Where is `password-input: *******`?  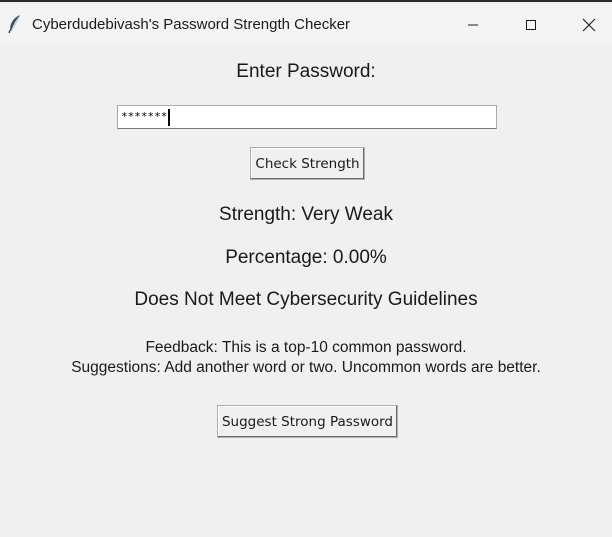
password-input: ******* is located at coordinates (307, 117).